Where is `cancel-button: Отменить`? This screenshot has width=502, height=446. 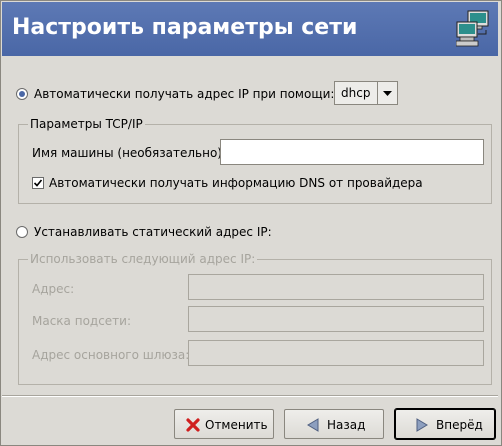 cancel-button: Отменить is located at coordinates (224, 424).